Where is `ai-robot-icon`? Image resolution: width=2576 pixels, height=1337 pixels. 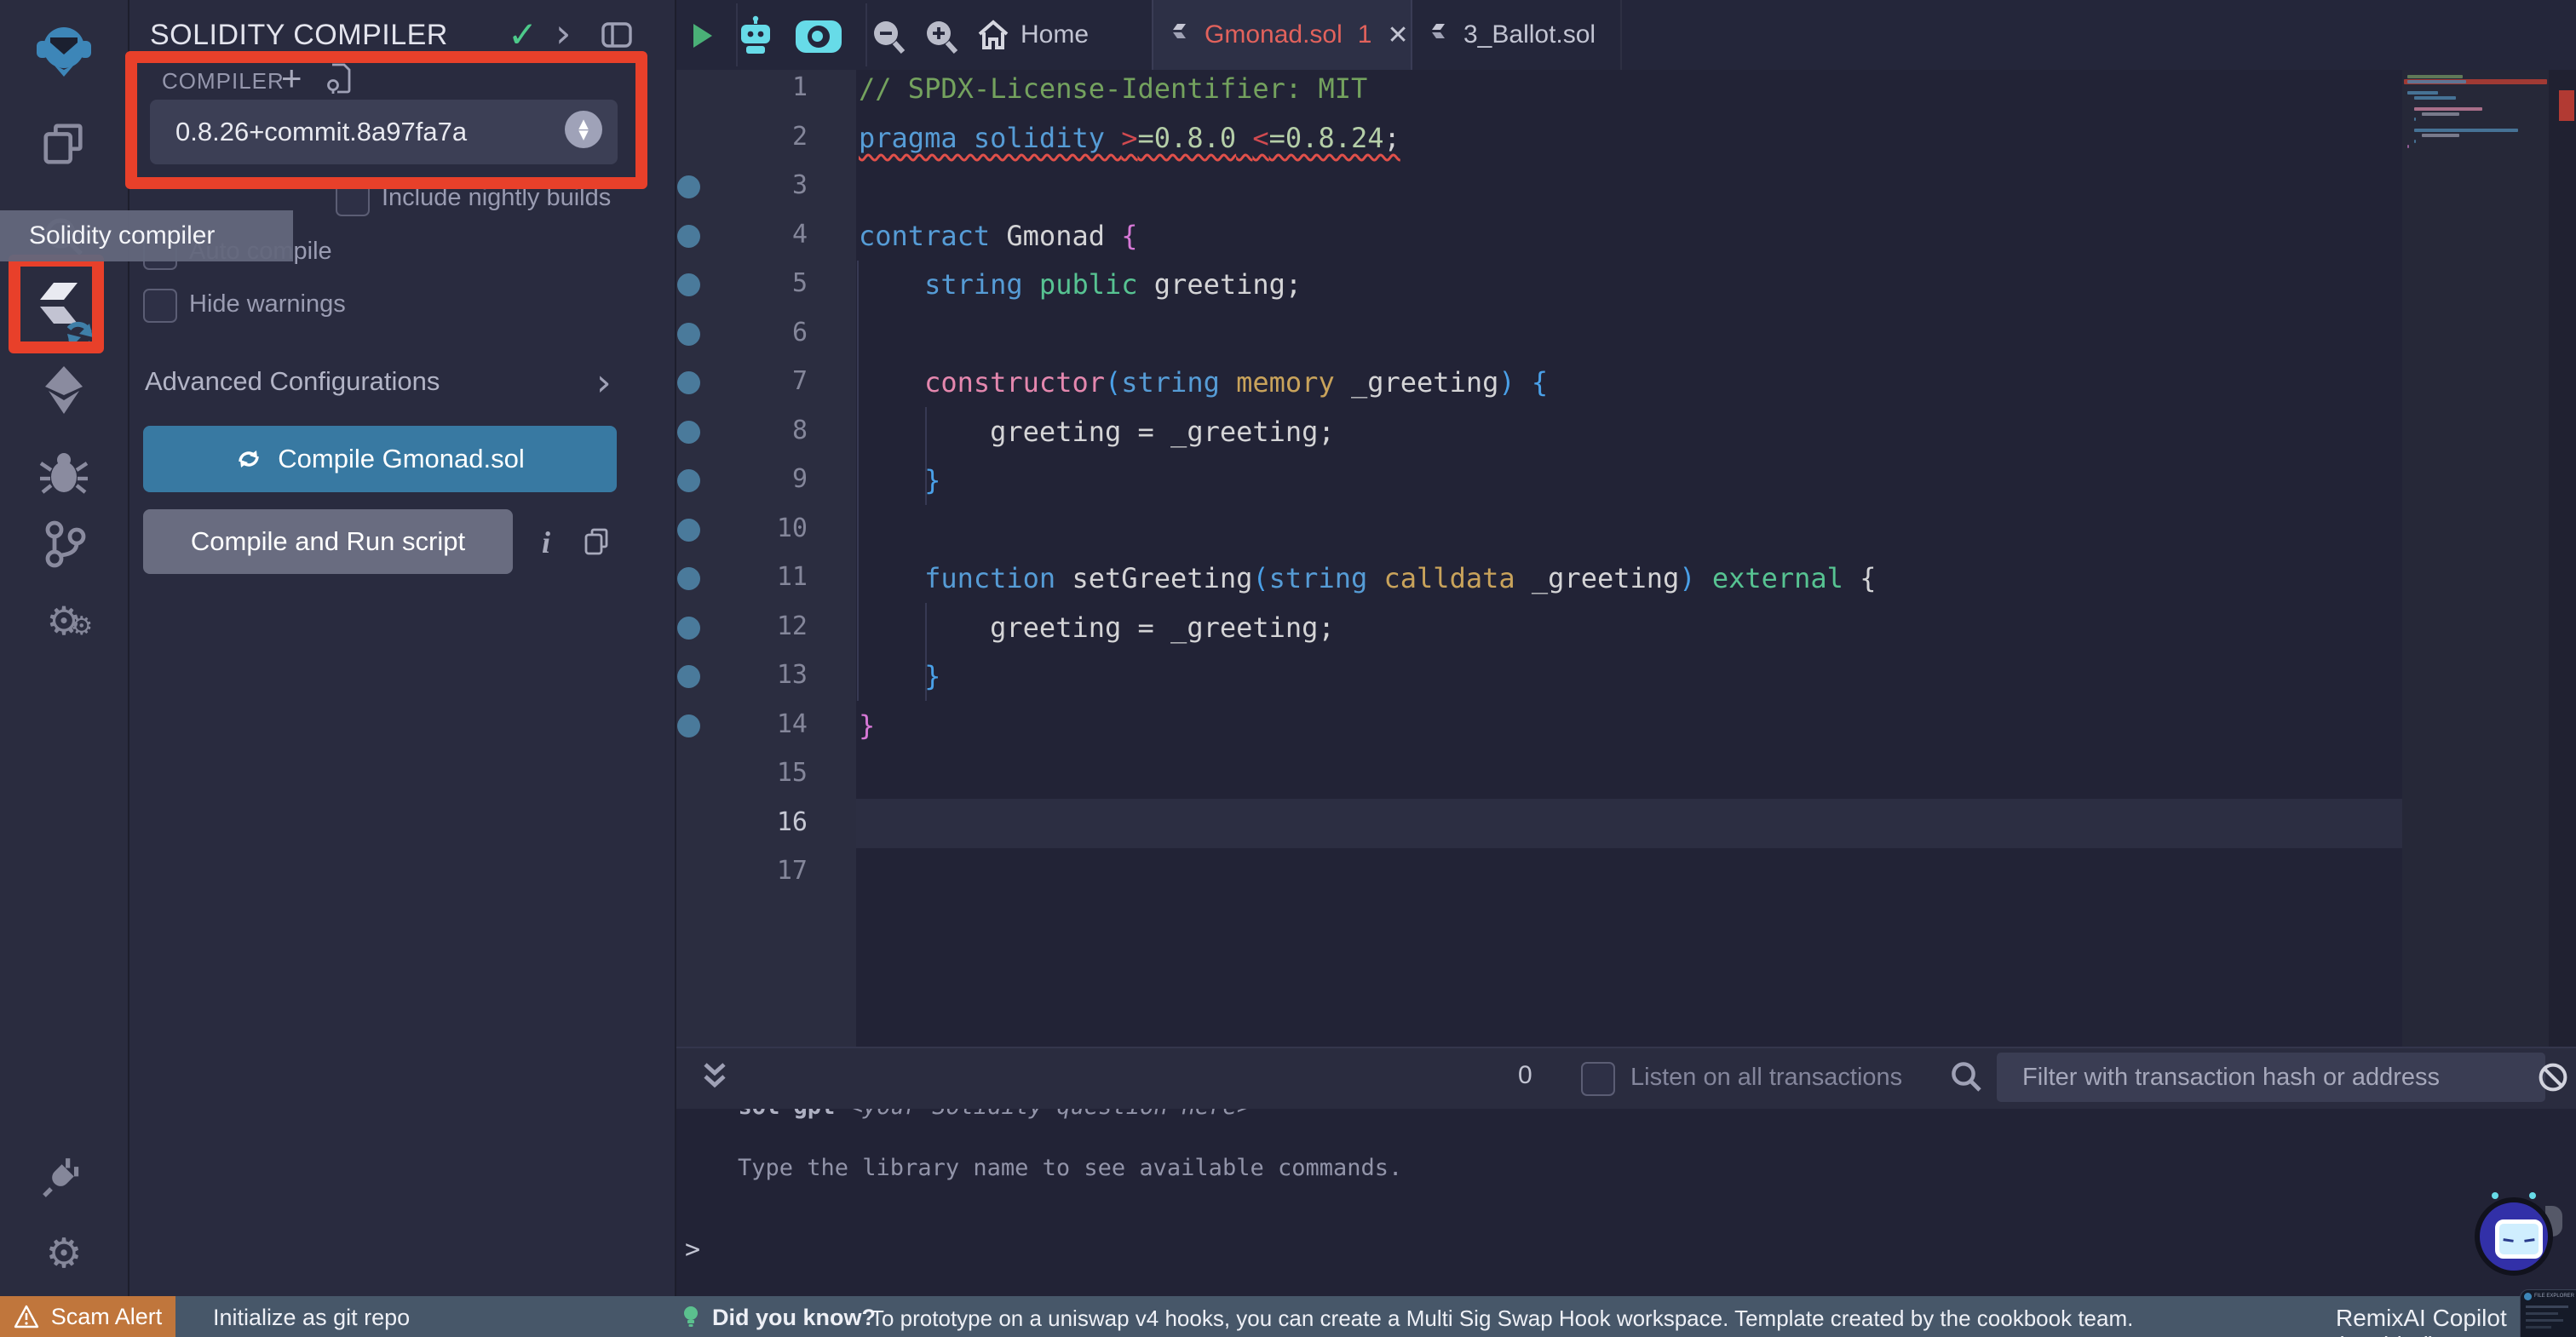
ai-robot-icon is located at coordinates (755, 35).